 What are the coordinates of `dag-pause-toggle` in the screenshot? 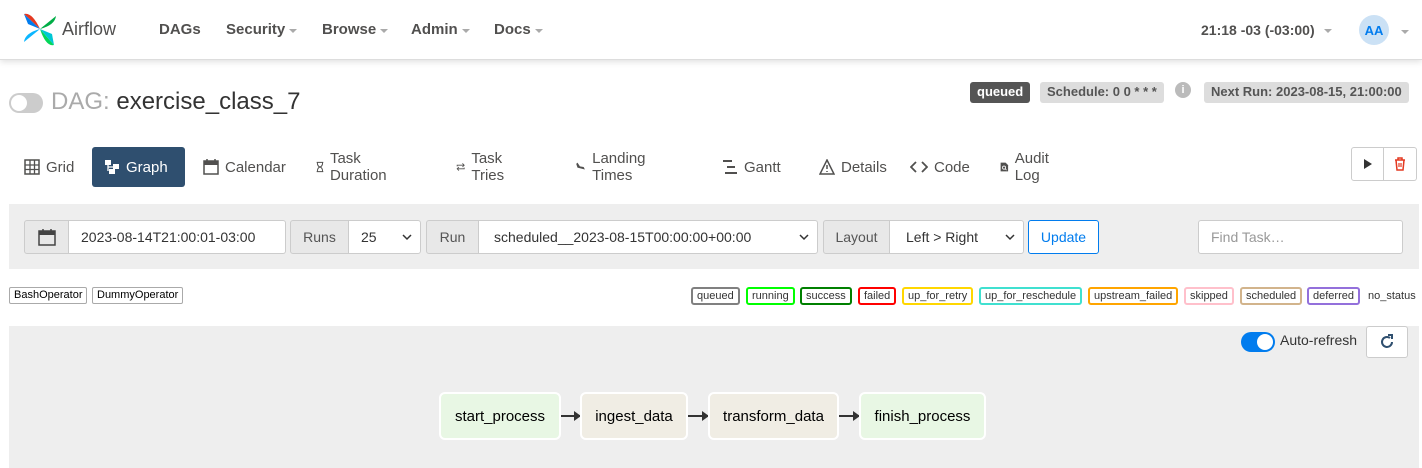 It's located at (26, 103).